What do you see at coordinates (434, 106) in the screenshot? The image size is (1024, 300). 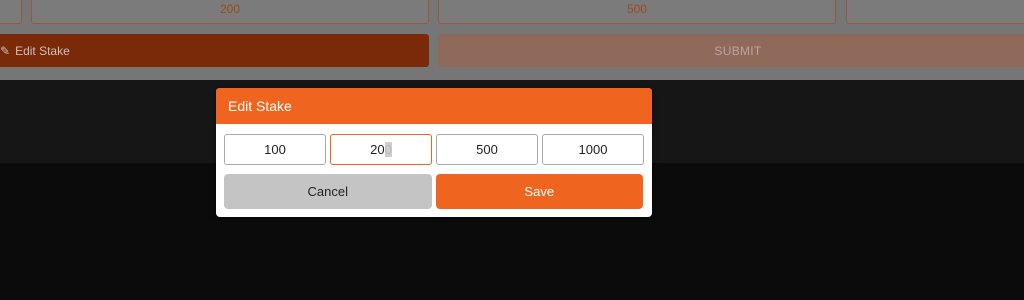 I see `modal-header: Edit Stake` at bounding box center [434, 106].